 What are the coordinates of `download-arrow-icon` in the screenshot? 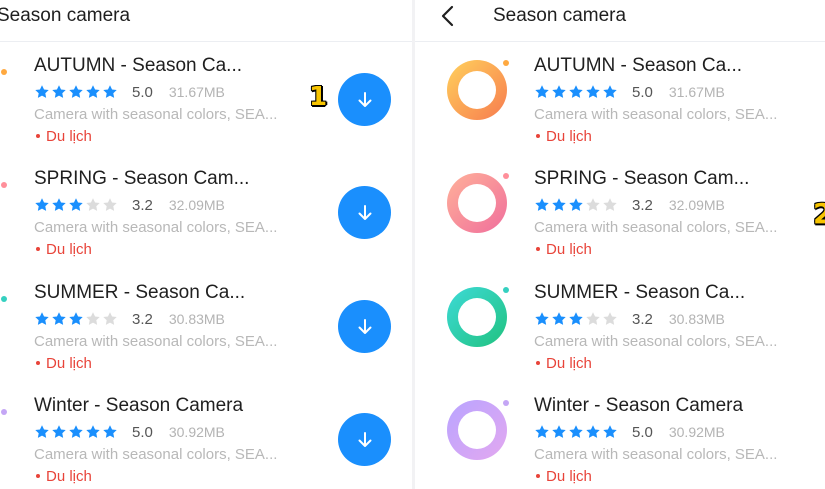 It's located at (364, 212).